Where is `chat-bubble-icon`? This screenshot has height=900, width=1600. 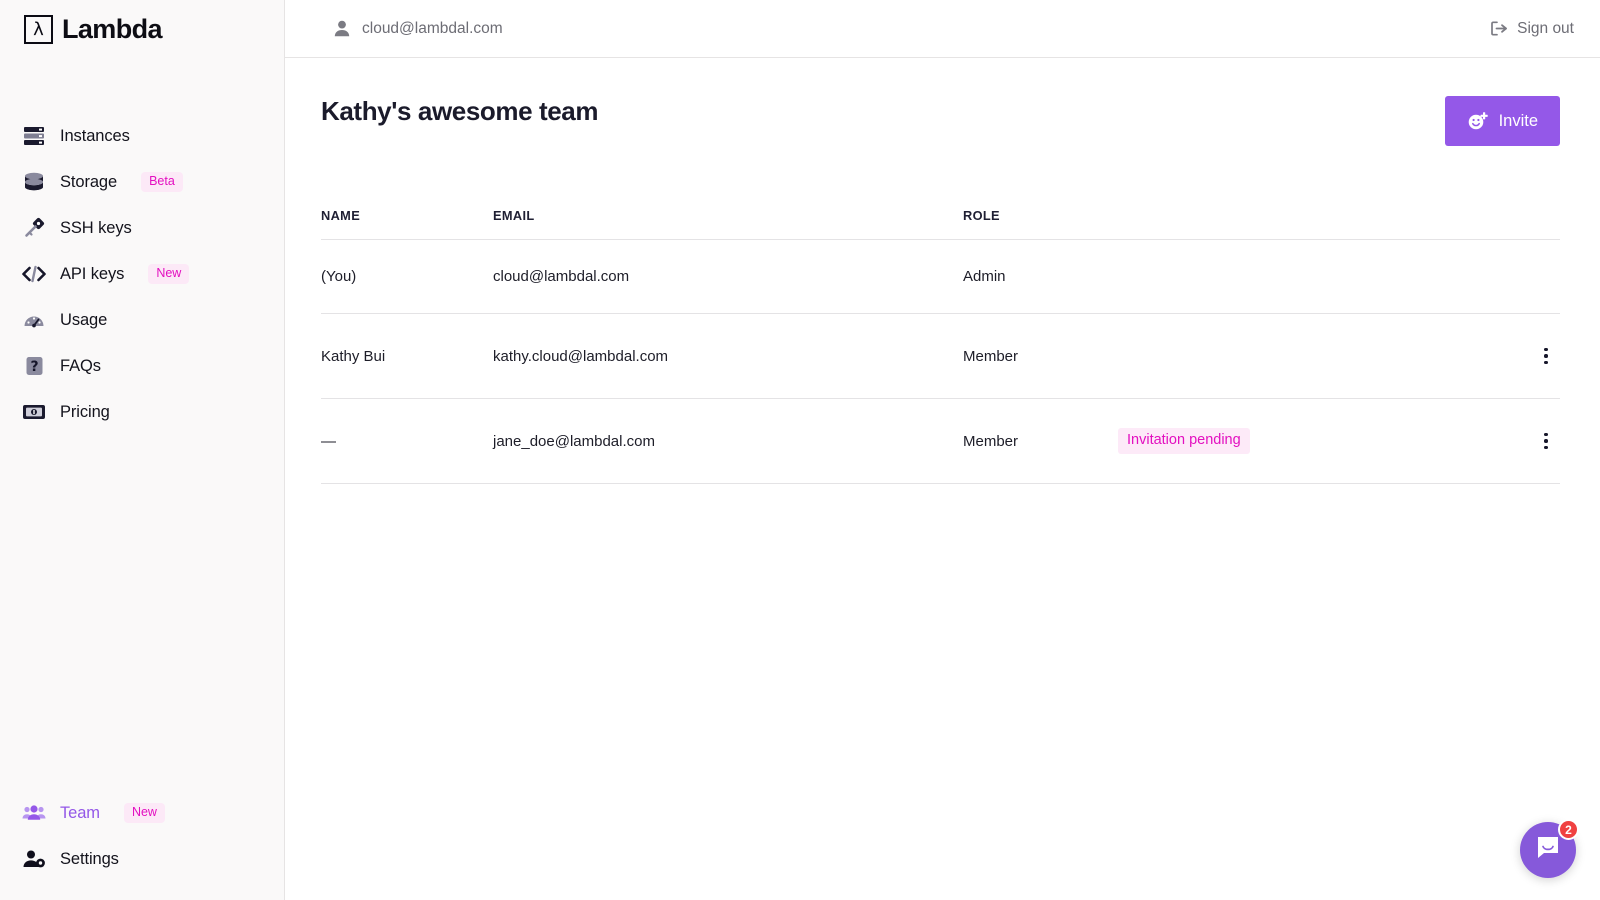 chat-bubble-icon is located at coordinates (1548, 850).